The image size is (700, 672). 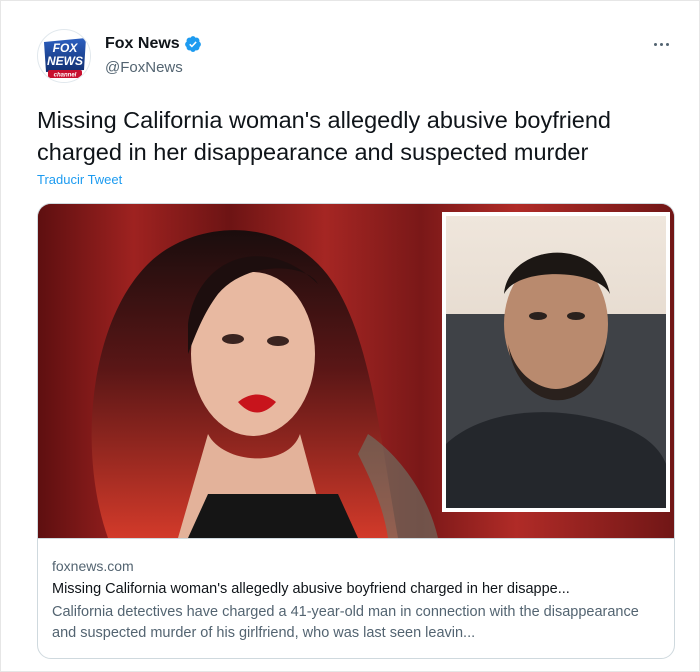 What do you see at coordinates (142, 44) in the screenshot?
I see `author-name: Fox News` at bounding box center [142, 44].